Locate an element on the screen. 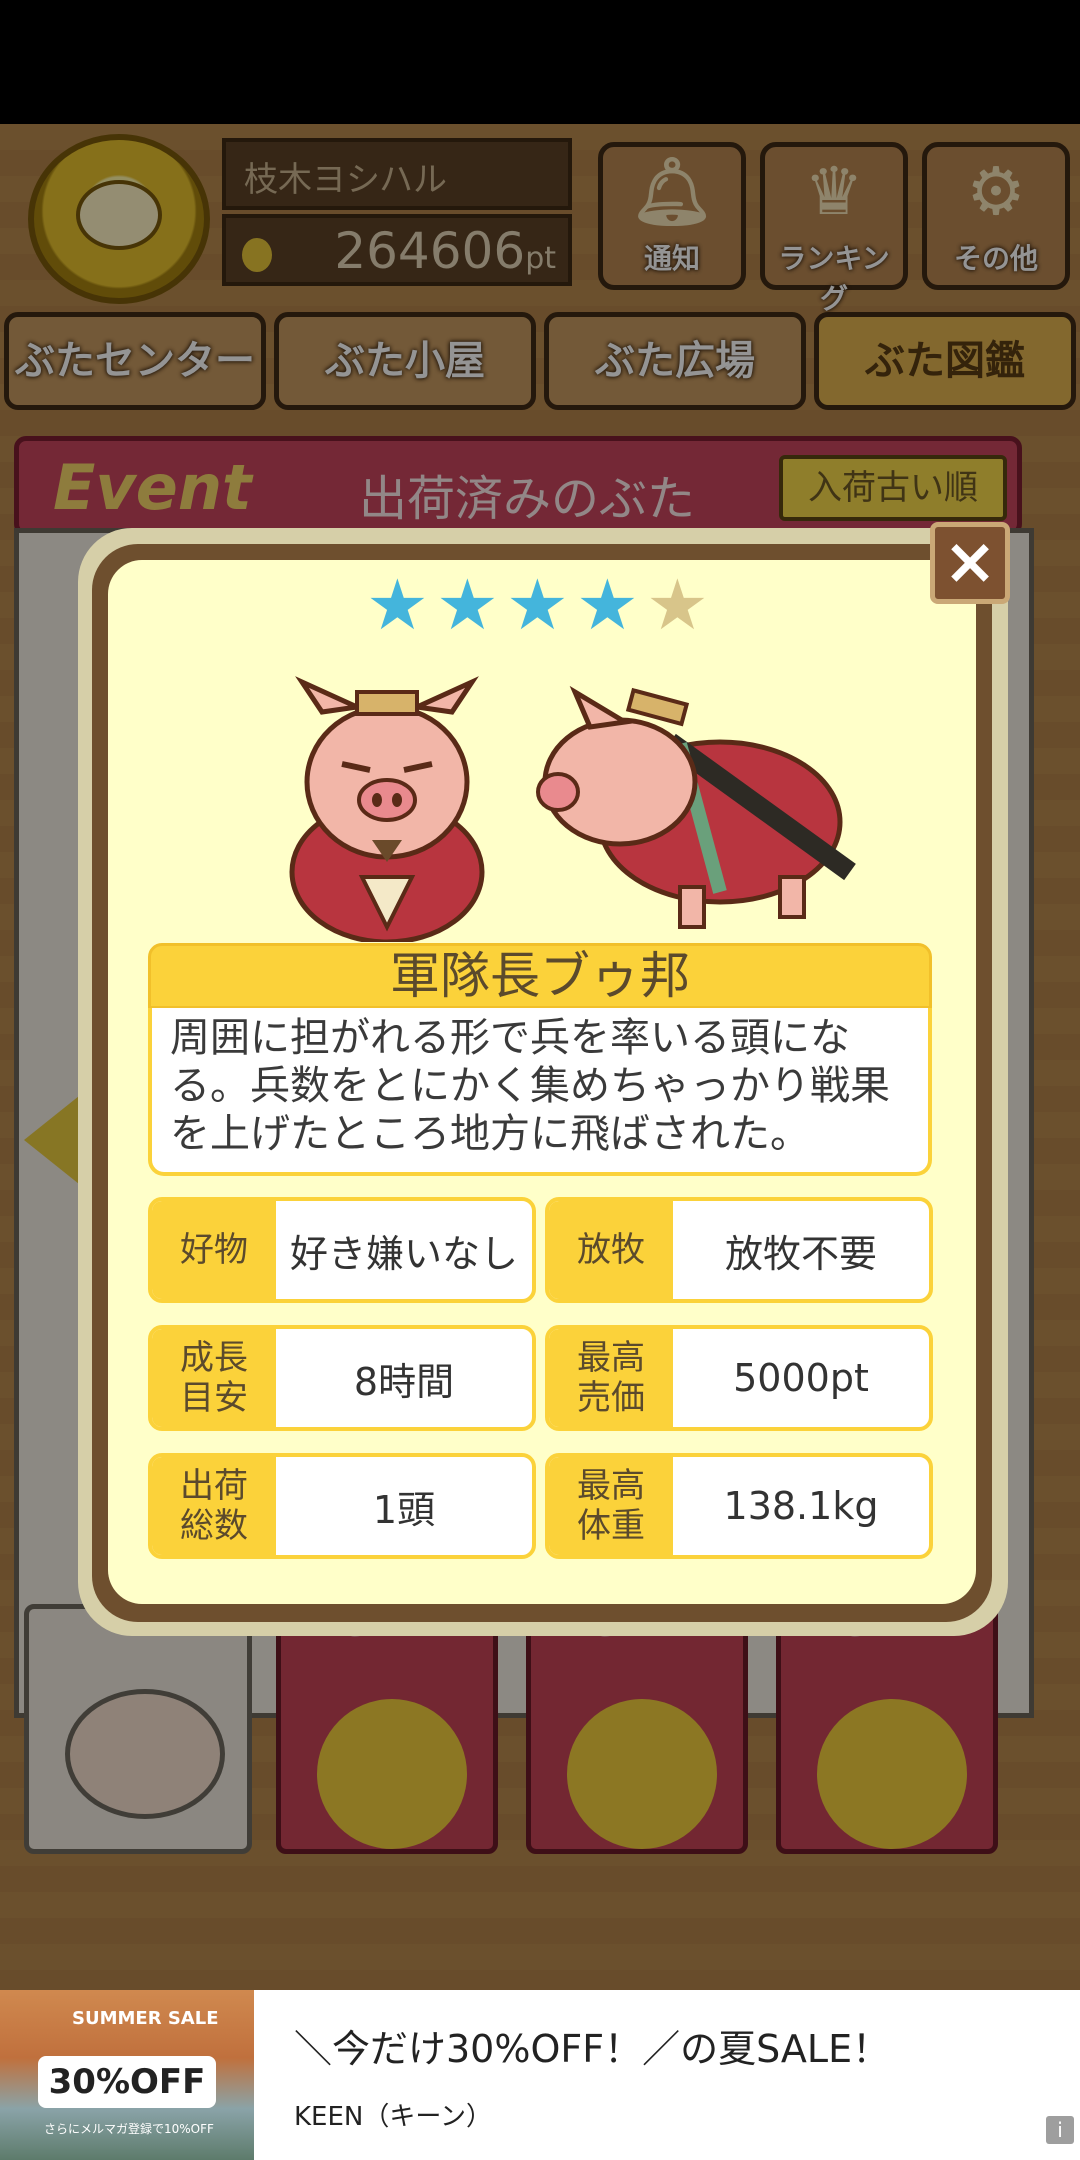  close-button: × is located at coordinates (970, 563).